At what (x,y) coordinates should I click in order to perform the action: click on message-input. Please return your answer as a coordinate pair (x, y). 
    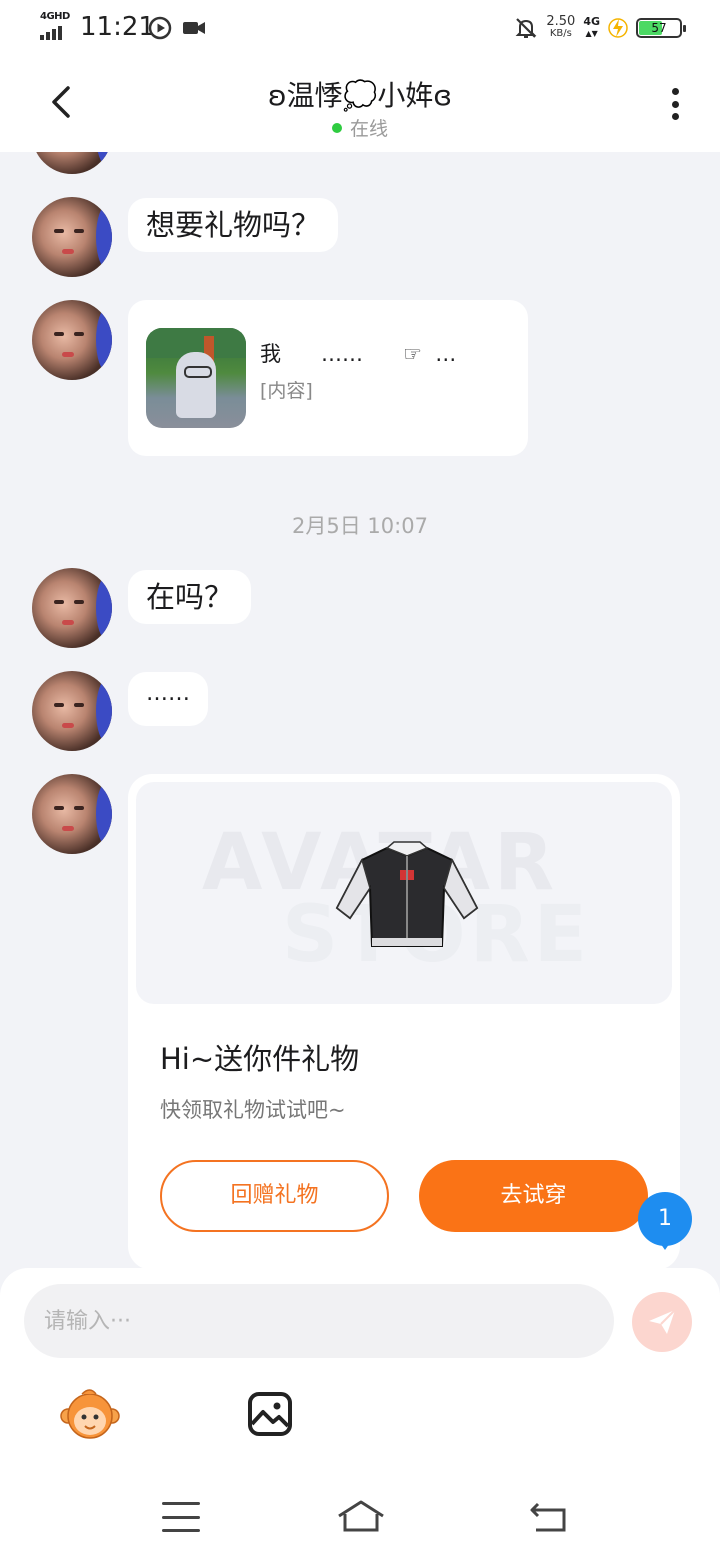
    Looking at the image, I should click on (319, 1321).